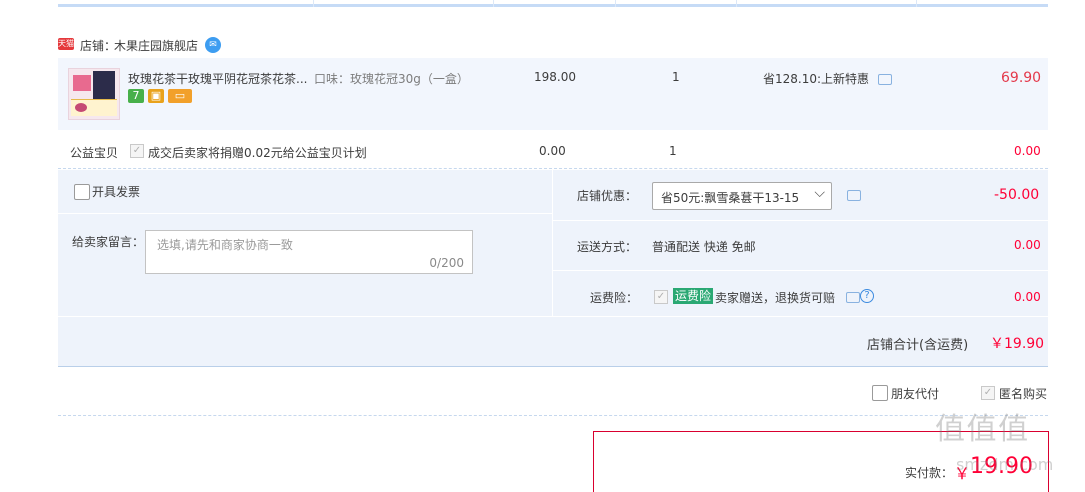 The width and height of the screenshot is (1085, 492). I want to click on message-label: 给卖家留言：, so click(108, 242).